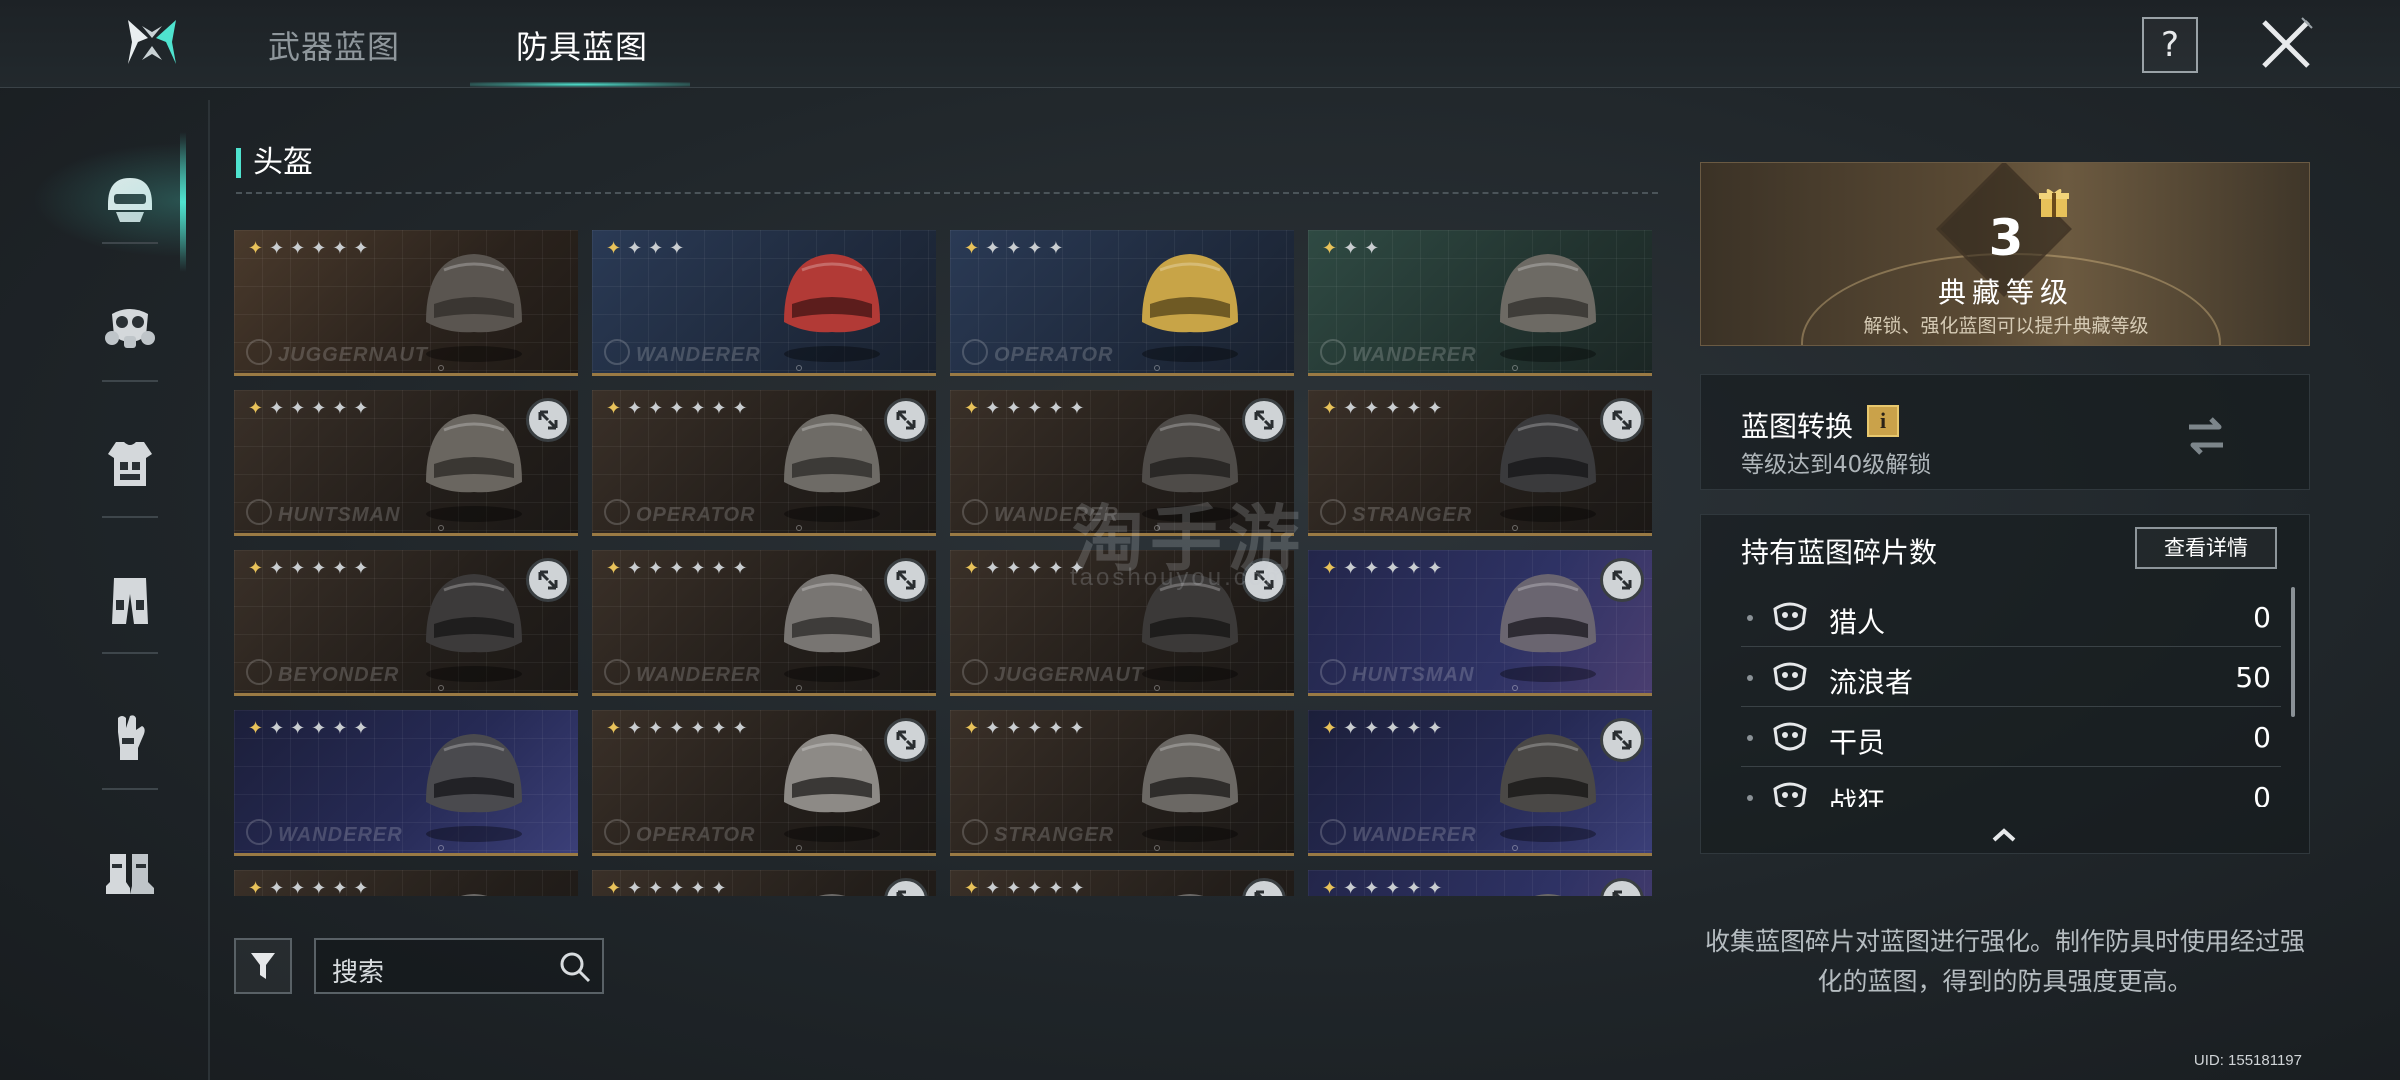  I want to click on pants-icon, so click(130, 601).